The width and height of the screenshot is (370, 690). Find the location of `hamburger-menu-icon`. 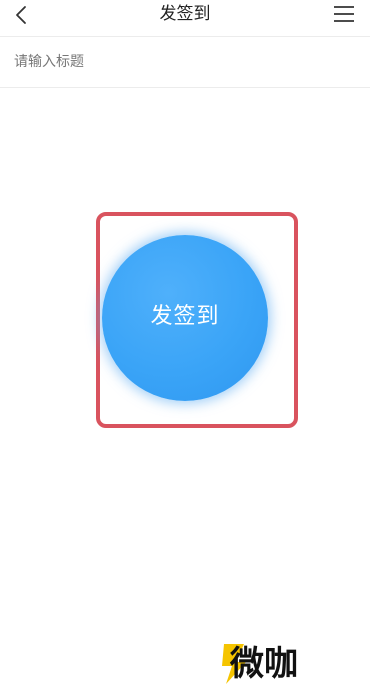

hamburger-menu-icon is located at coordinates (344, 14).